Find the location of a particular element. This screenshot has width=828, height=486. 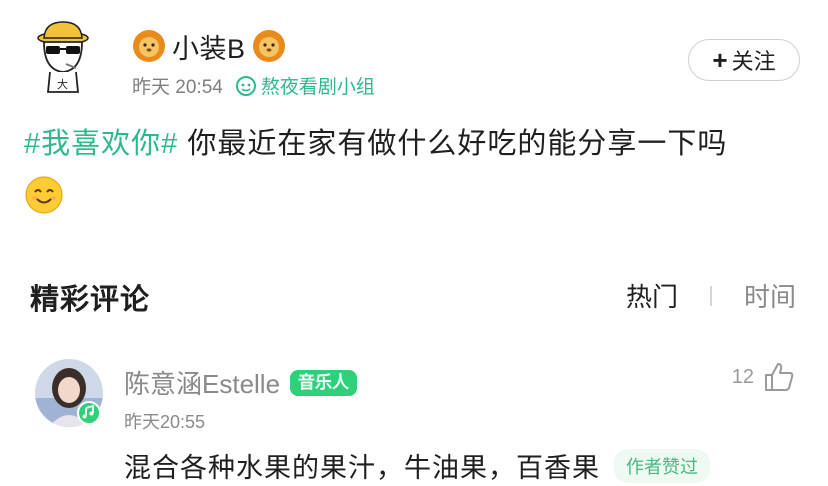

sort-divider is located at coordinates (710, 295).